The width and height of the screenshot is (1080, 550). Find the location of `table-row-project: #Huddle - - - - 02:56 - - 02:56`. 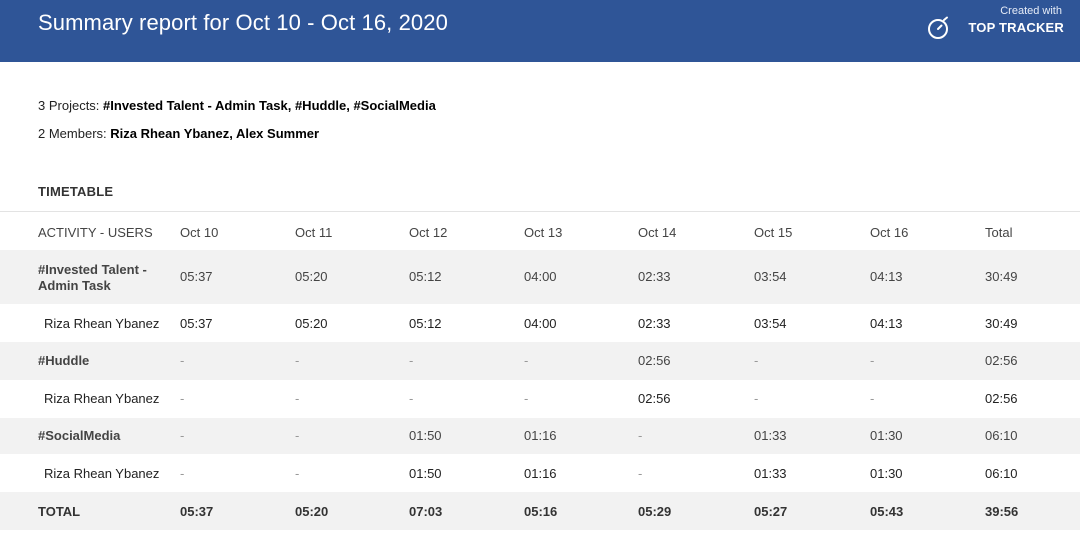

table-row-project: #Huddle - - - - 02:56 - - 02:56 is located at coordinates (540, 361).